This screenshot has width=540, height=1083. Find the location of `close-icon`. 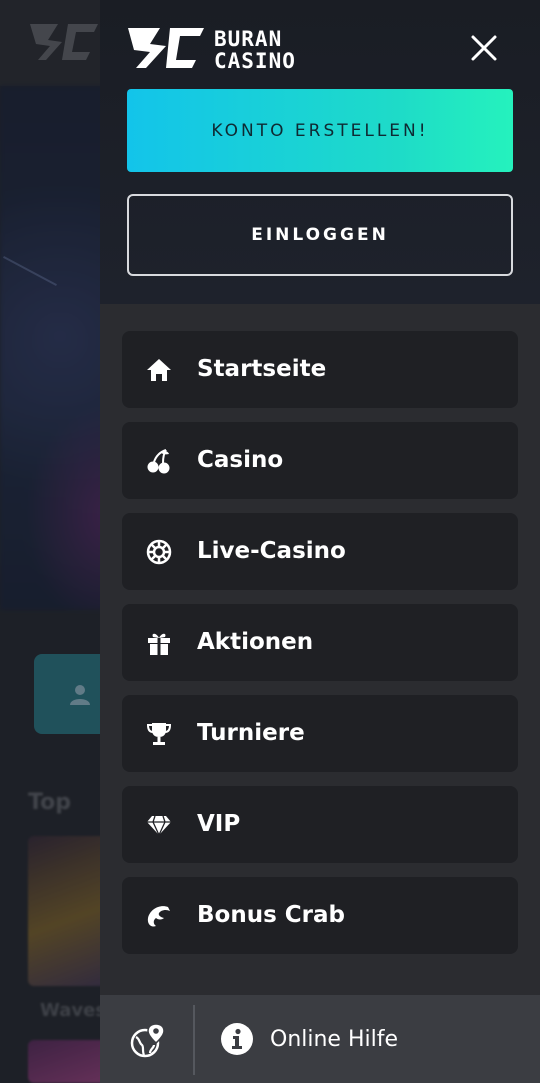

close-icon is located at coordinates (484, 48).